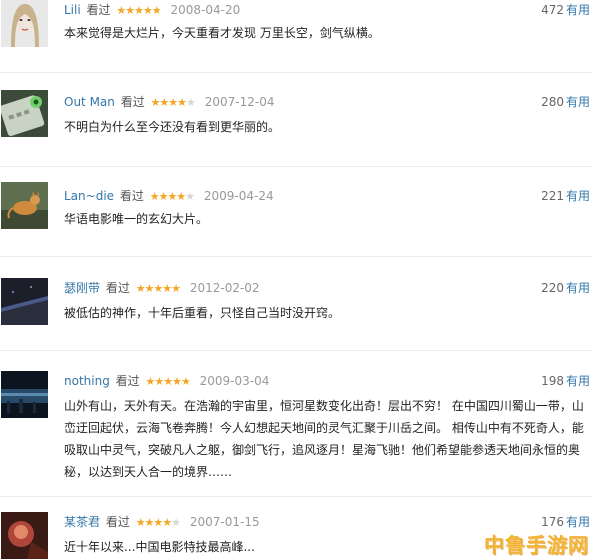  I want to click on useful-count: 280, so click(552, 102).